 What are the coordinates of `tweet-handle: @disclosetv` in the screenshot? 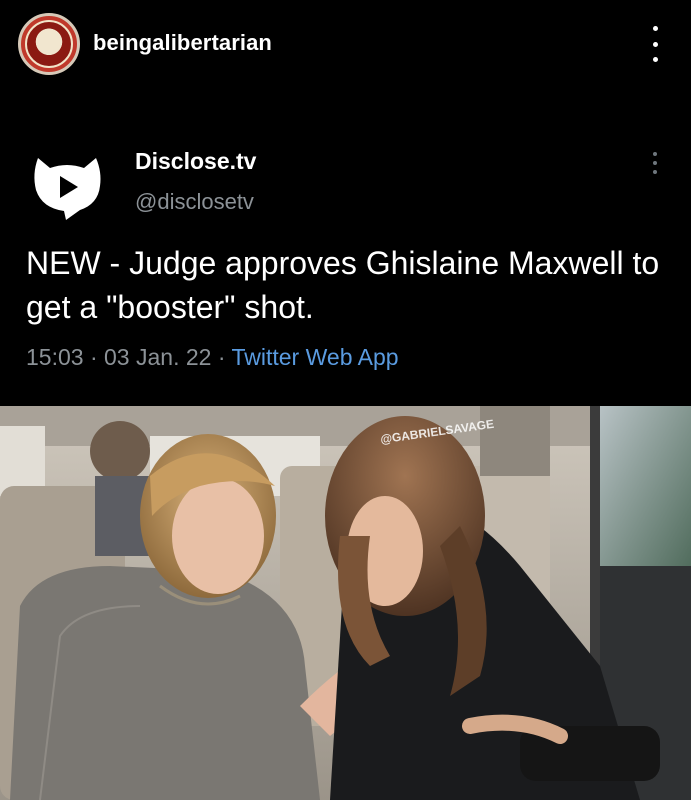 It's located at (194, 202).